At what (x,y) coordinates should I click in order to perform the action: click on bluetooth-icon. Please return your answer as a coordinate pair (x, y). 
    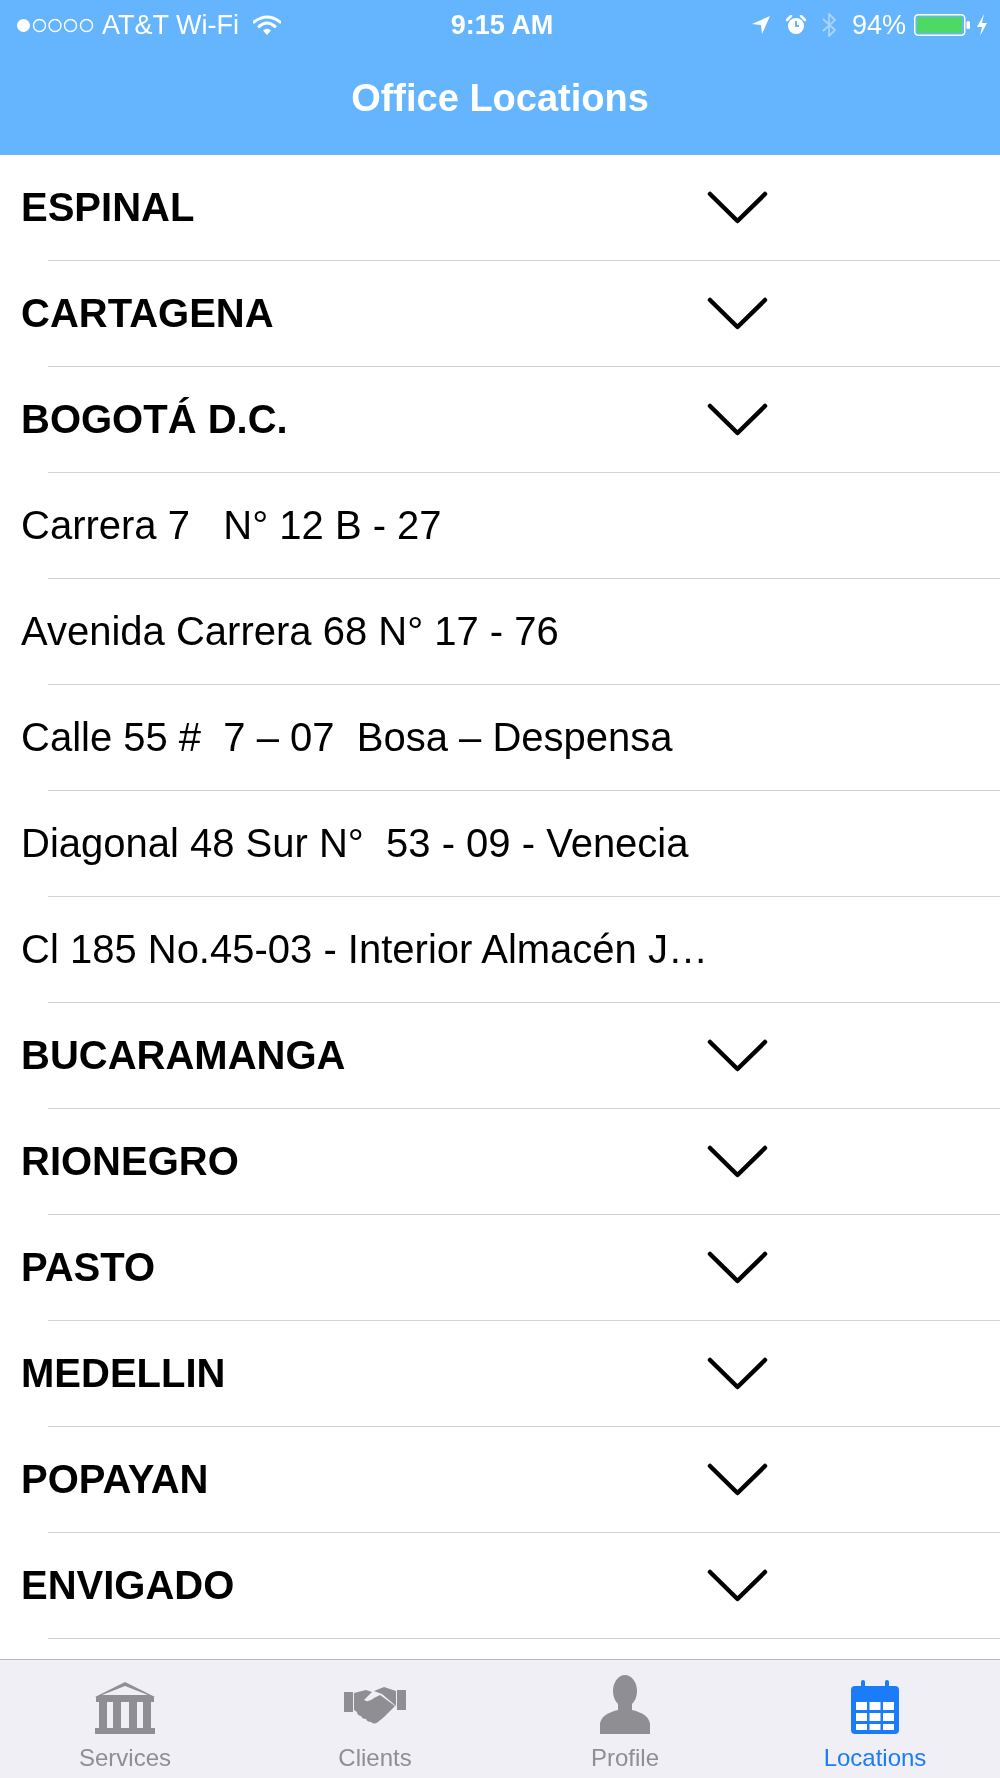
    Looking at the image, I should click on (828, 25).